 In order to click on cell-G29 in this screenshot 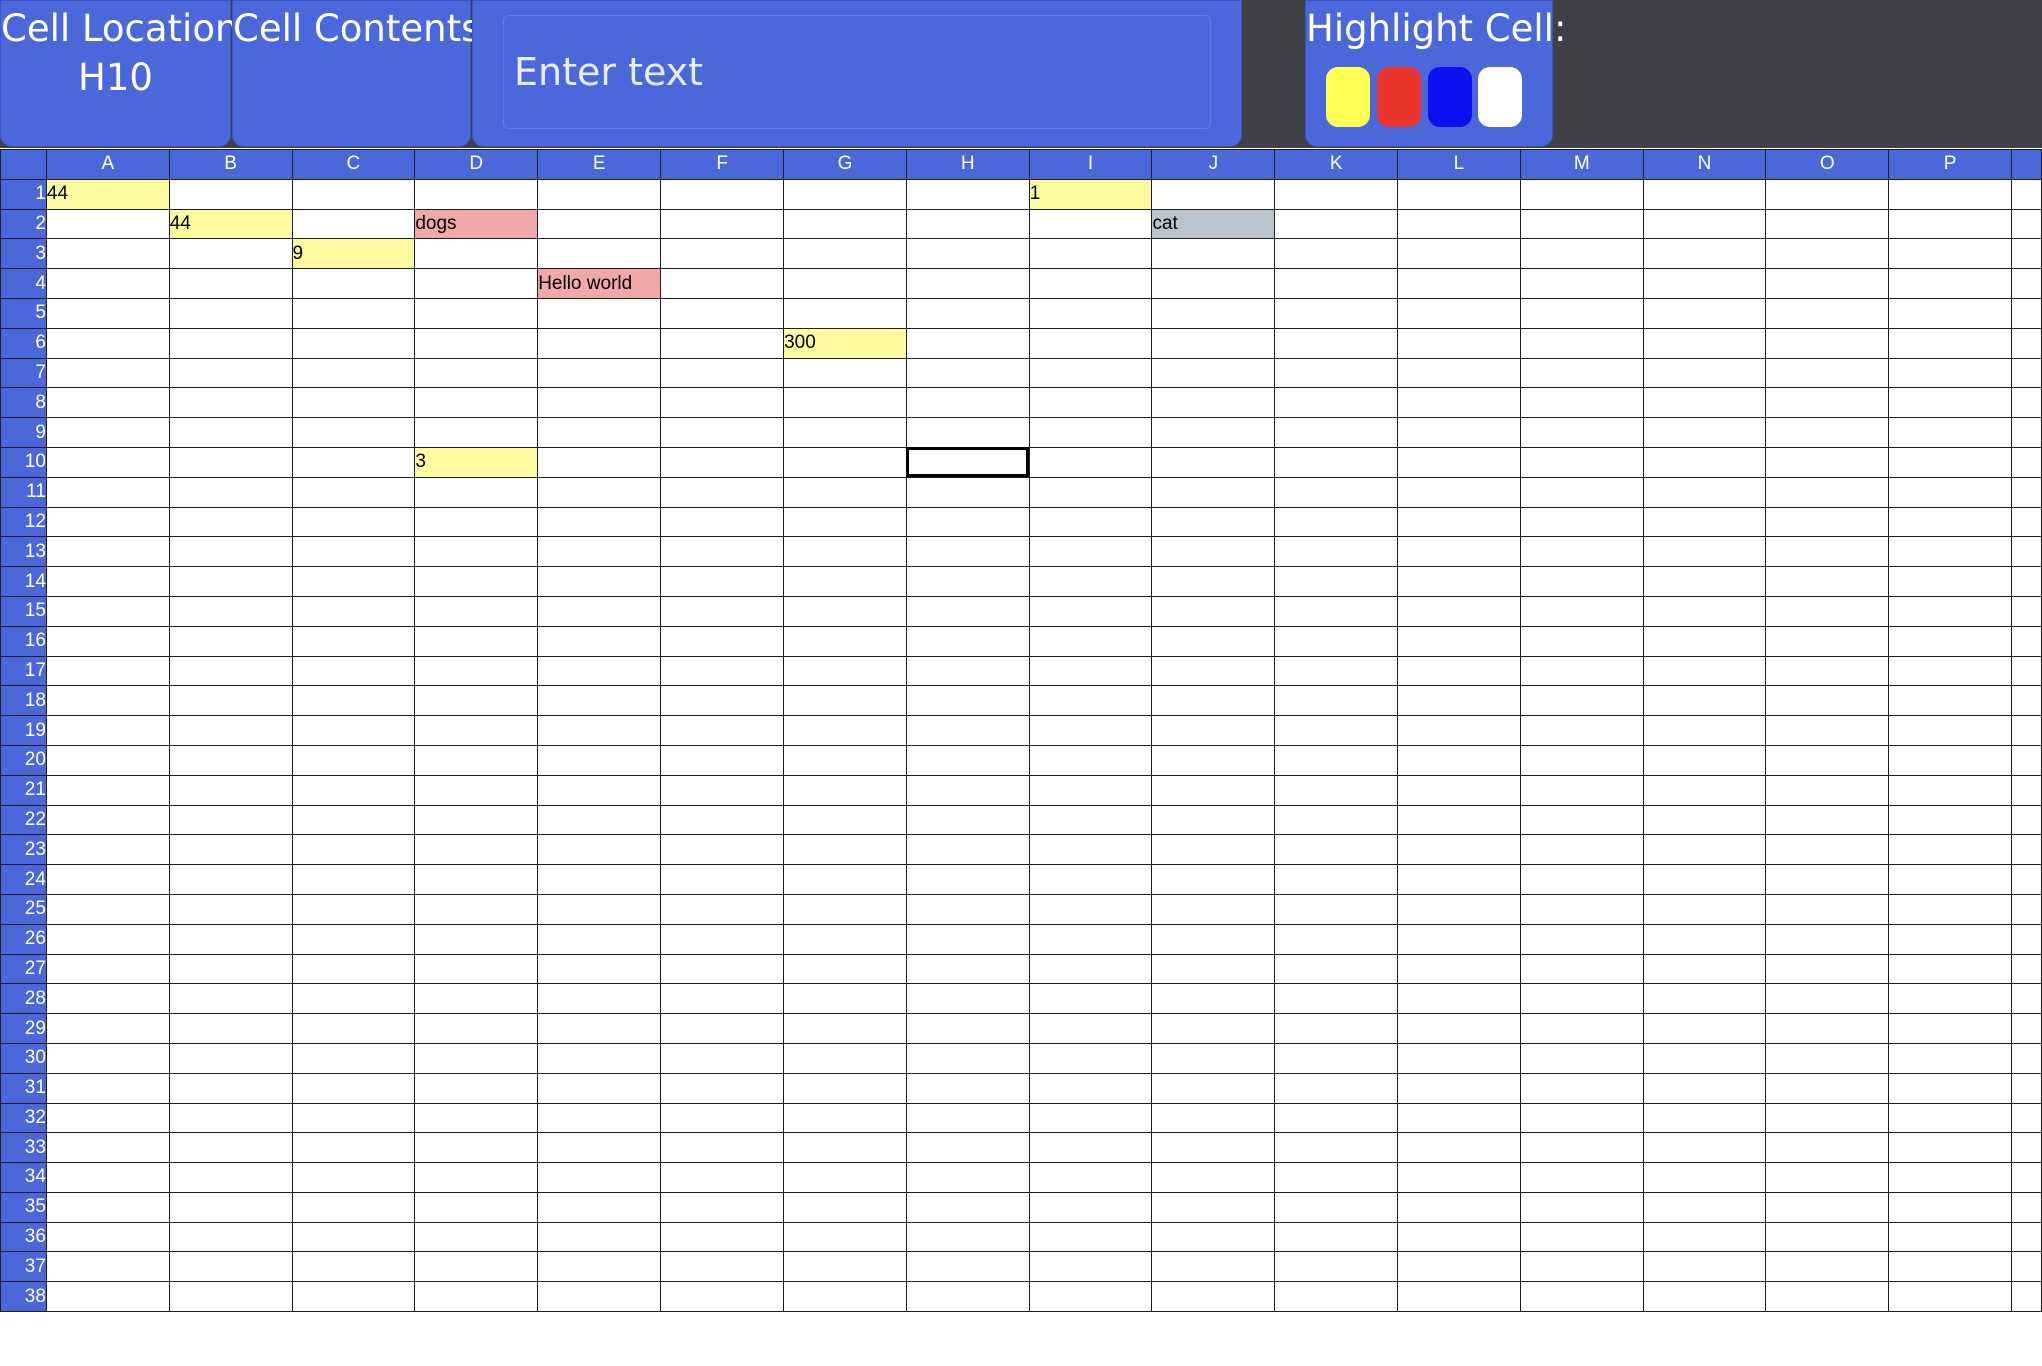, I will do `click(845, 1028)`.